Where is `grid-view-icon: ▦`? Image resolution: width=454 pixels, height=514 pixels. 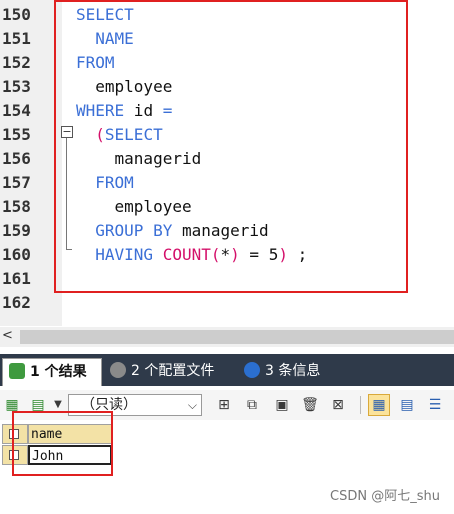
grid-view-icon: ▦ is located at coordinates (379, 405).